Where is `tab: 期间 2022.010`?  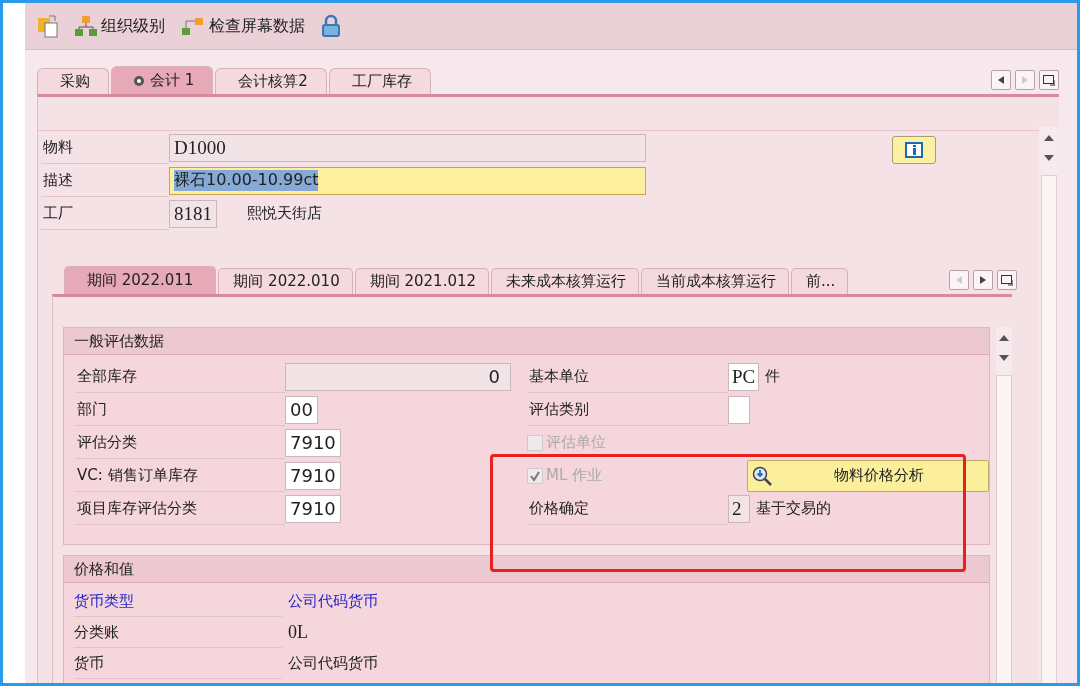
tab: 期间 2022.010 is located at coordinates (285, 281).